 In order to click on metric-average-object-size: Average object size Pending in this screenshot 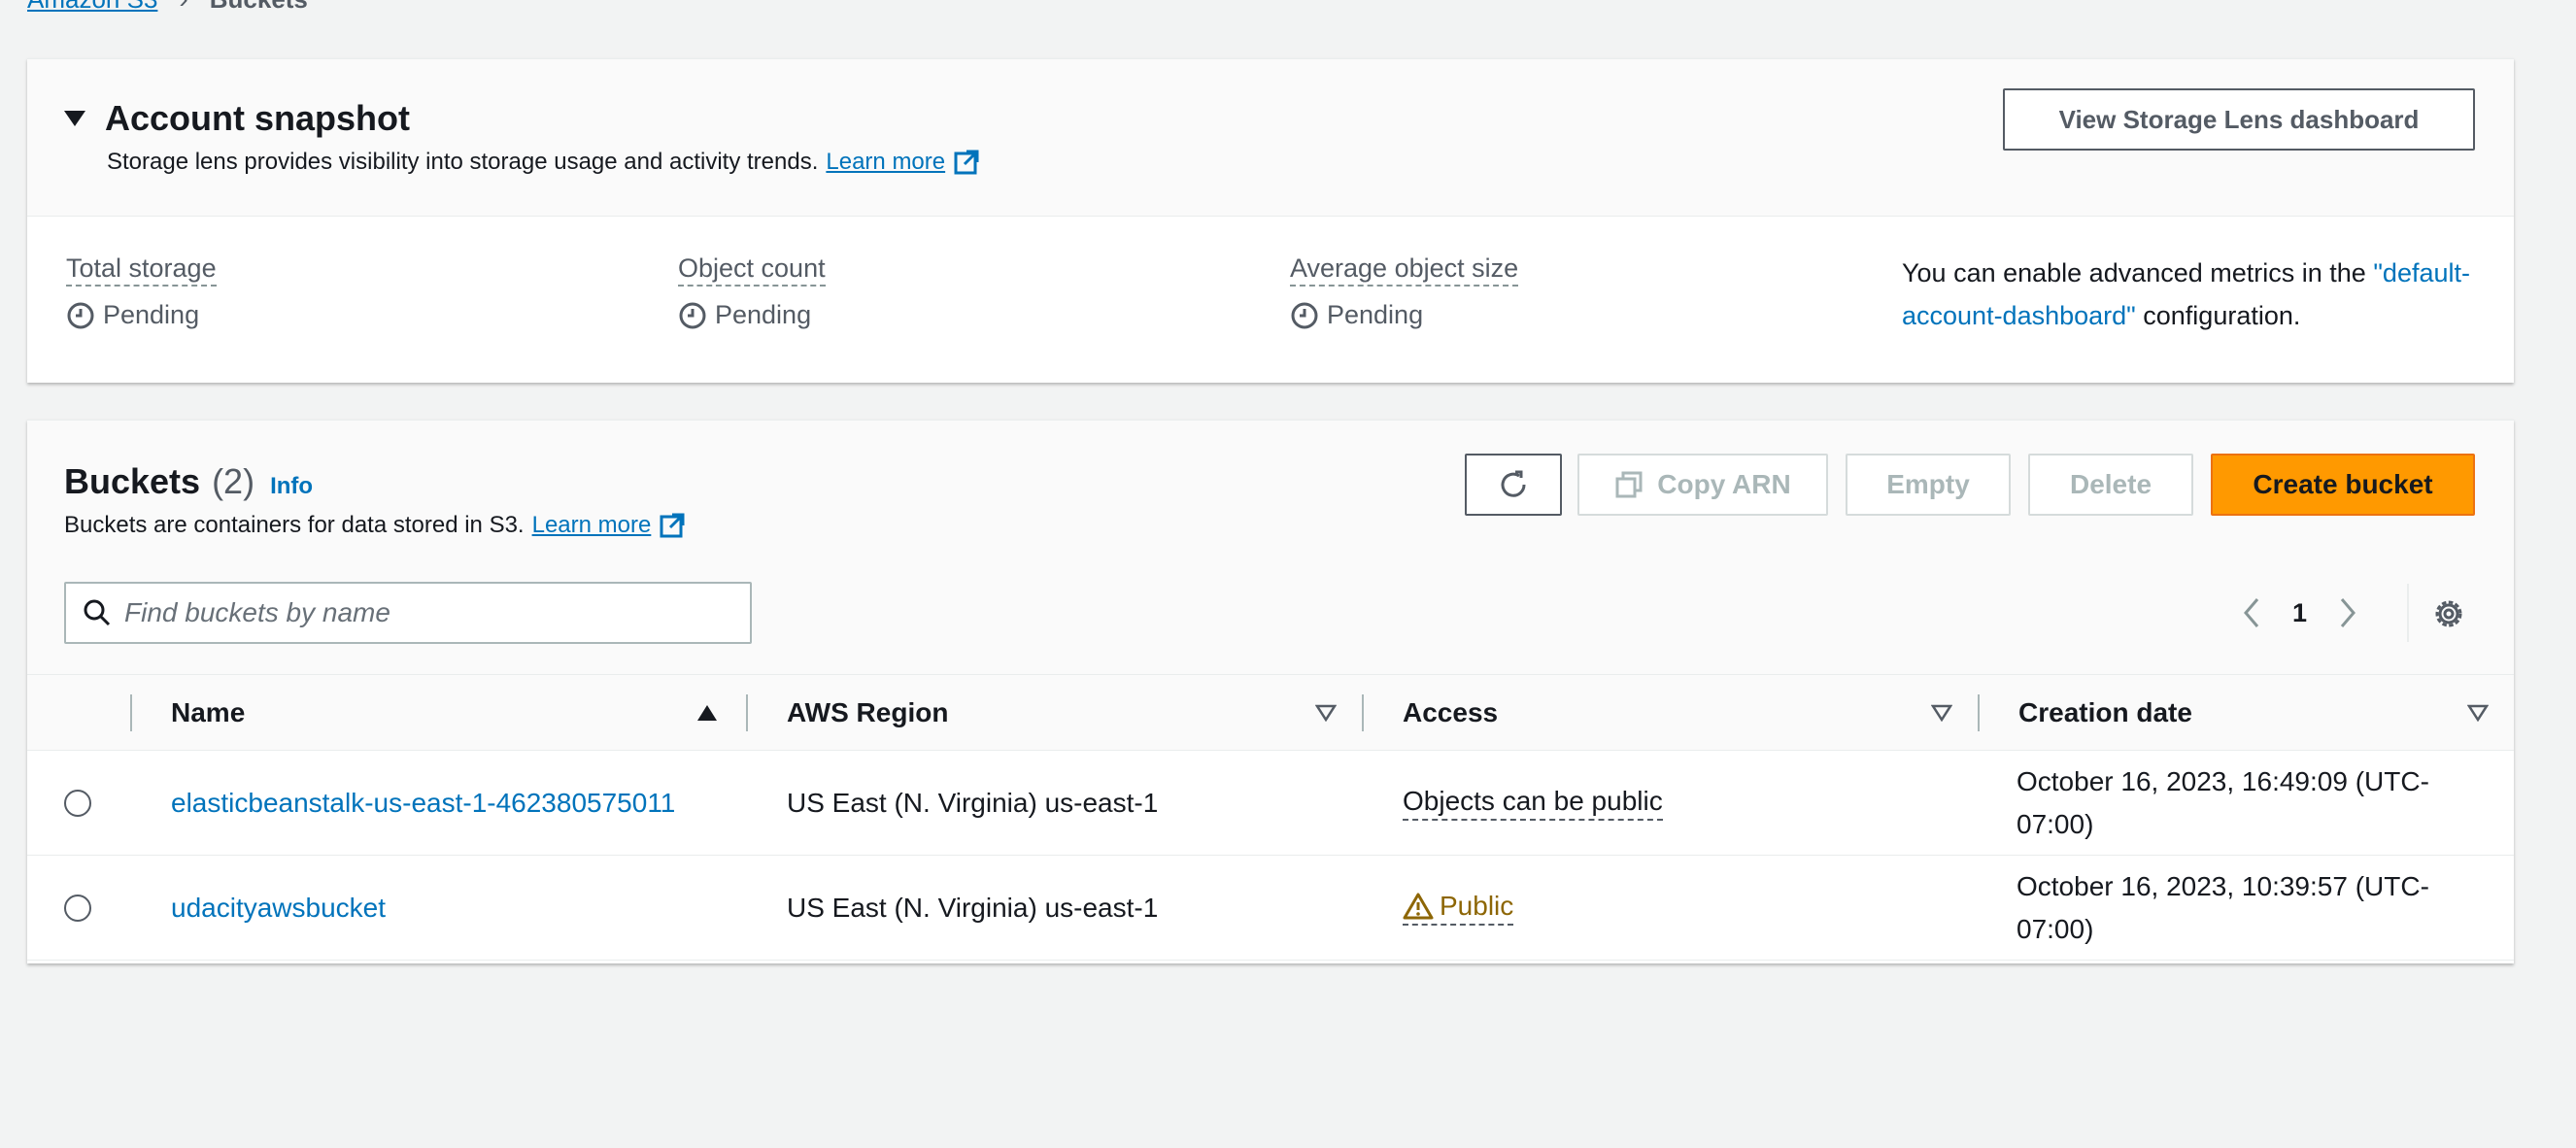, I will do `click(1404, 291)`.